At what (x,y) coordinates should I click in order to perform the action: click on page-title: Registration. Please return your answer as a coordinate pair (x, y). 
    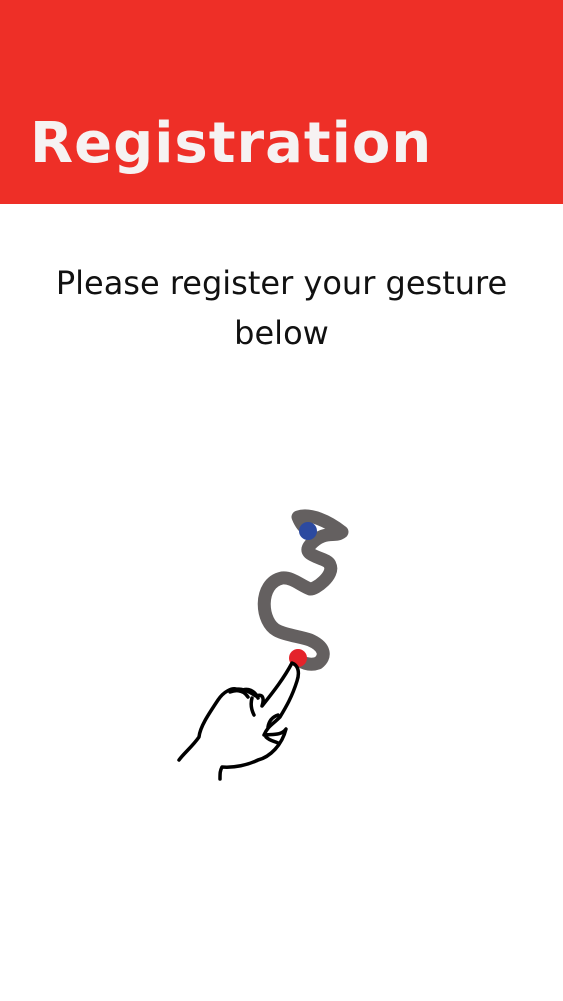
    Looking at the image, I should click on (231, 143).